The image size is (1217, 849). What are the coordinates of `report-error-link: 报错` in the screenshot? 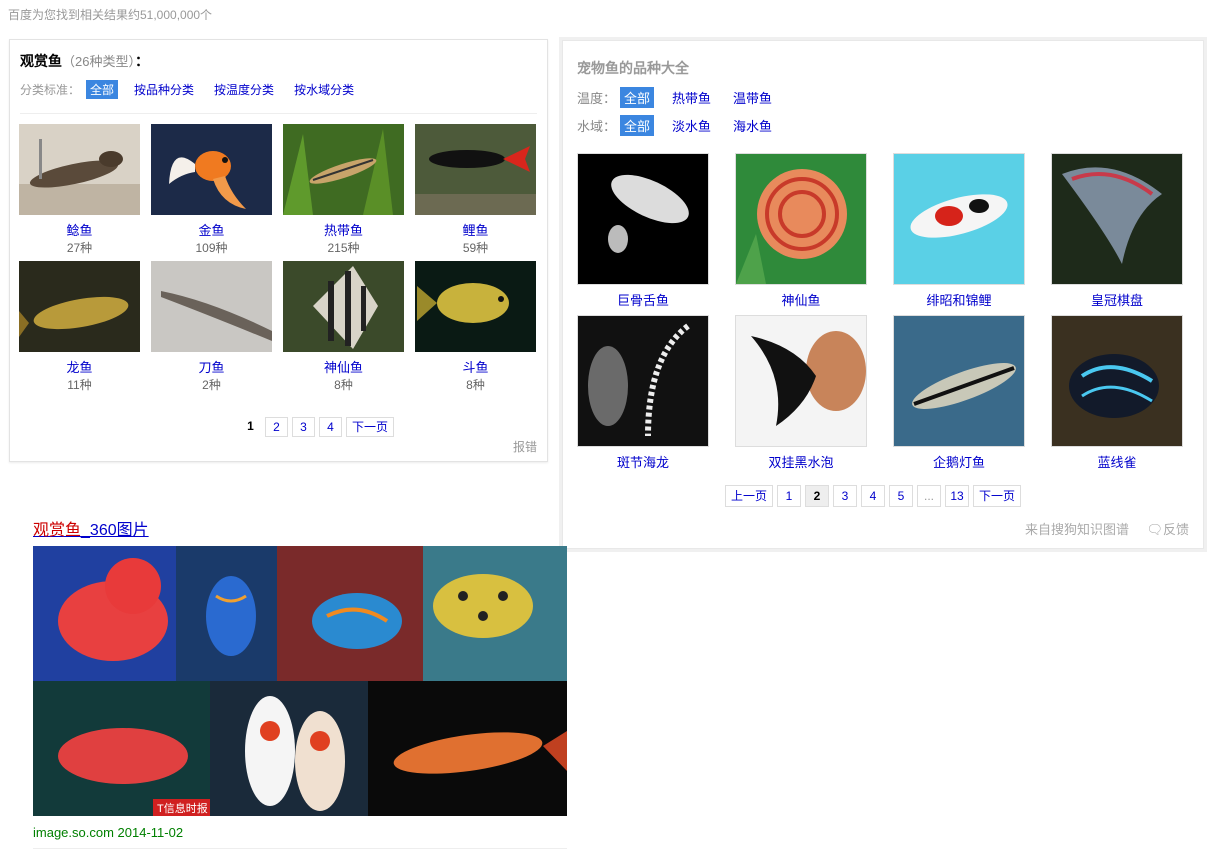 It's located at (525, 446).